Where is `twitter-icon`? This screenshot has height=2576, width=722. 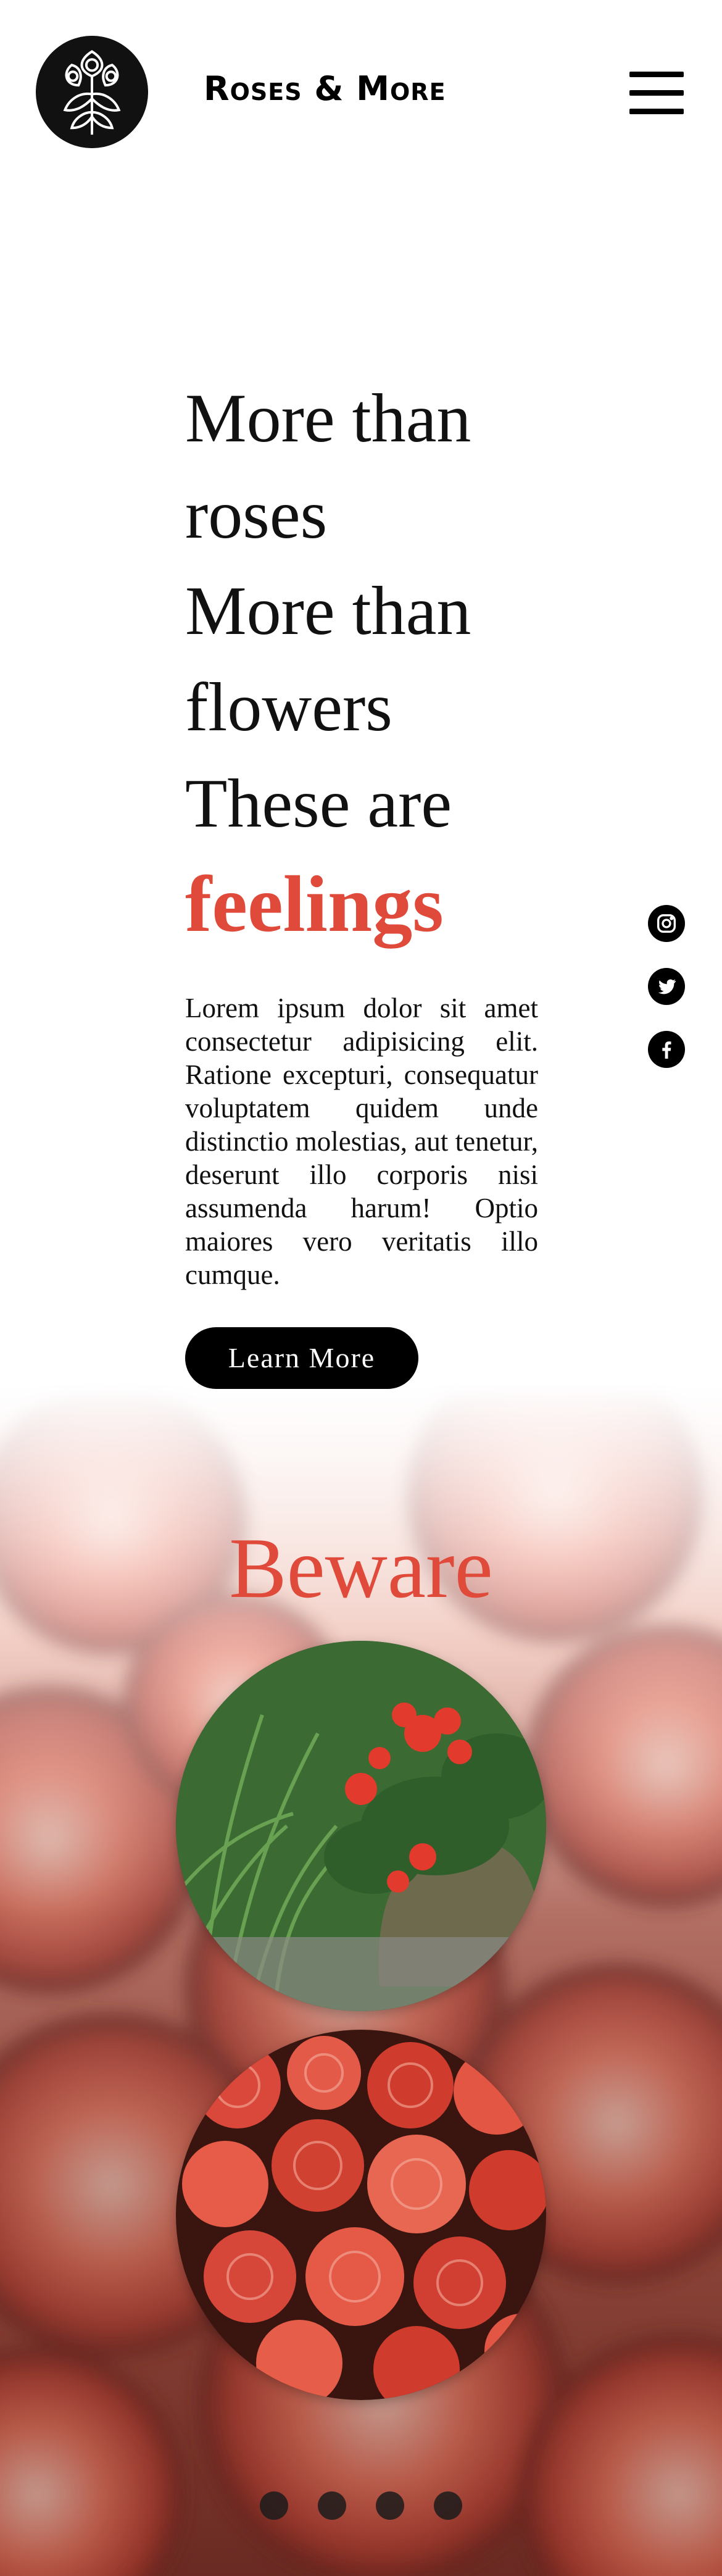 twitter-icon is located at coordinates (667, 987).